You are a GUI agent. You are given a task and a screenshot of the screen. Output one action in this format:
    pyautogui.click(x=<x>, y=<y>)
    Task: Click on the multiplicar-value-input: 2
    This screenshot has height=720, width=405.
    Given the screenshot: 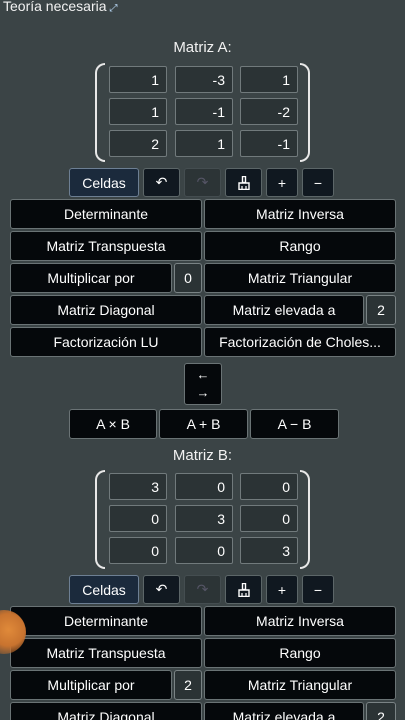 What is the action you would take?
    pyautogui.click(x=188, y=685)
    